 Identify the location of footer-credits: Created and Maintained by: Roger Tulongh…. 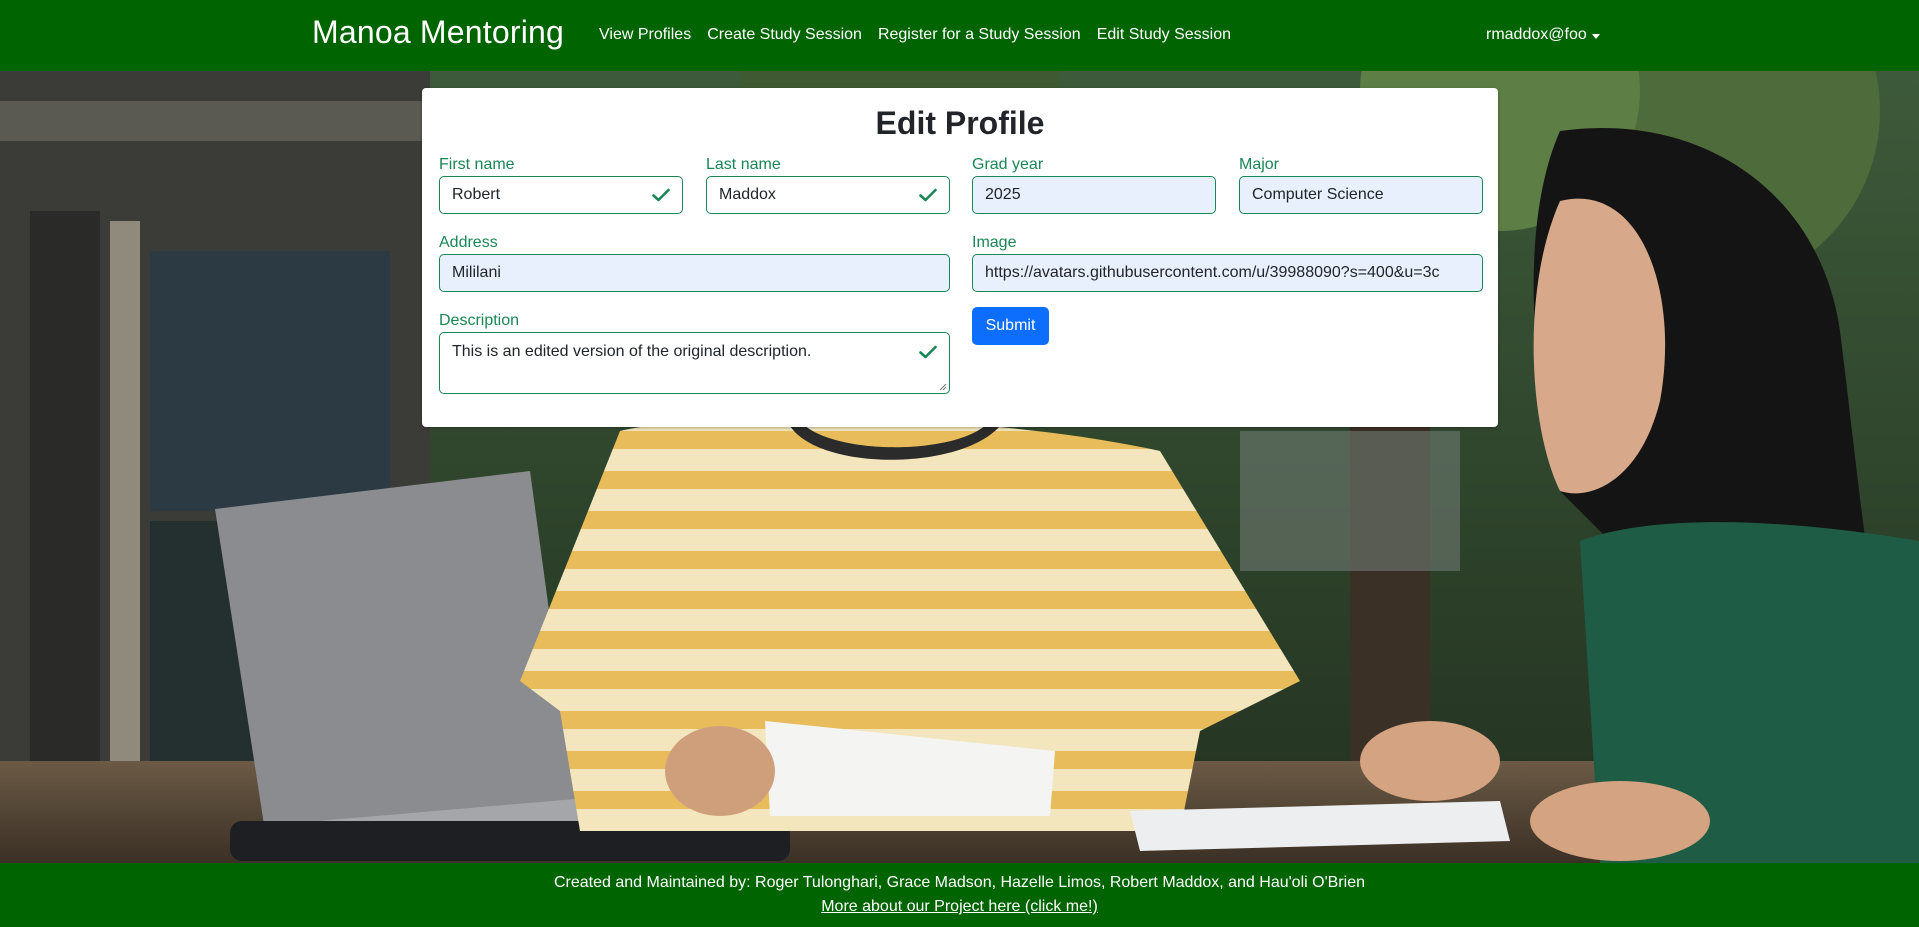
(959, 882).